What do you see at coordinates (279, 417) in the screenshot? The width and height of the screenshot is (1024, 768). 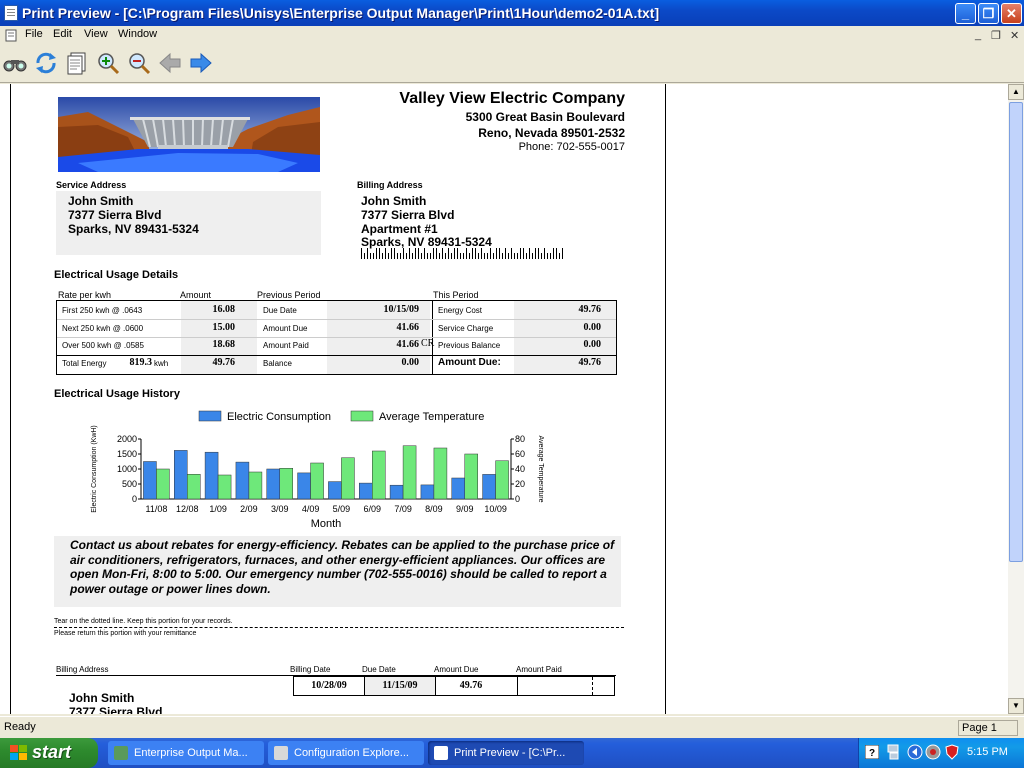 I see `legend-label-consumption: Electric Consumption` at bounding box center [279, 417].